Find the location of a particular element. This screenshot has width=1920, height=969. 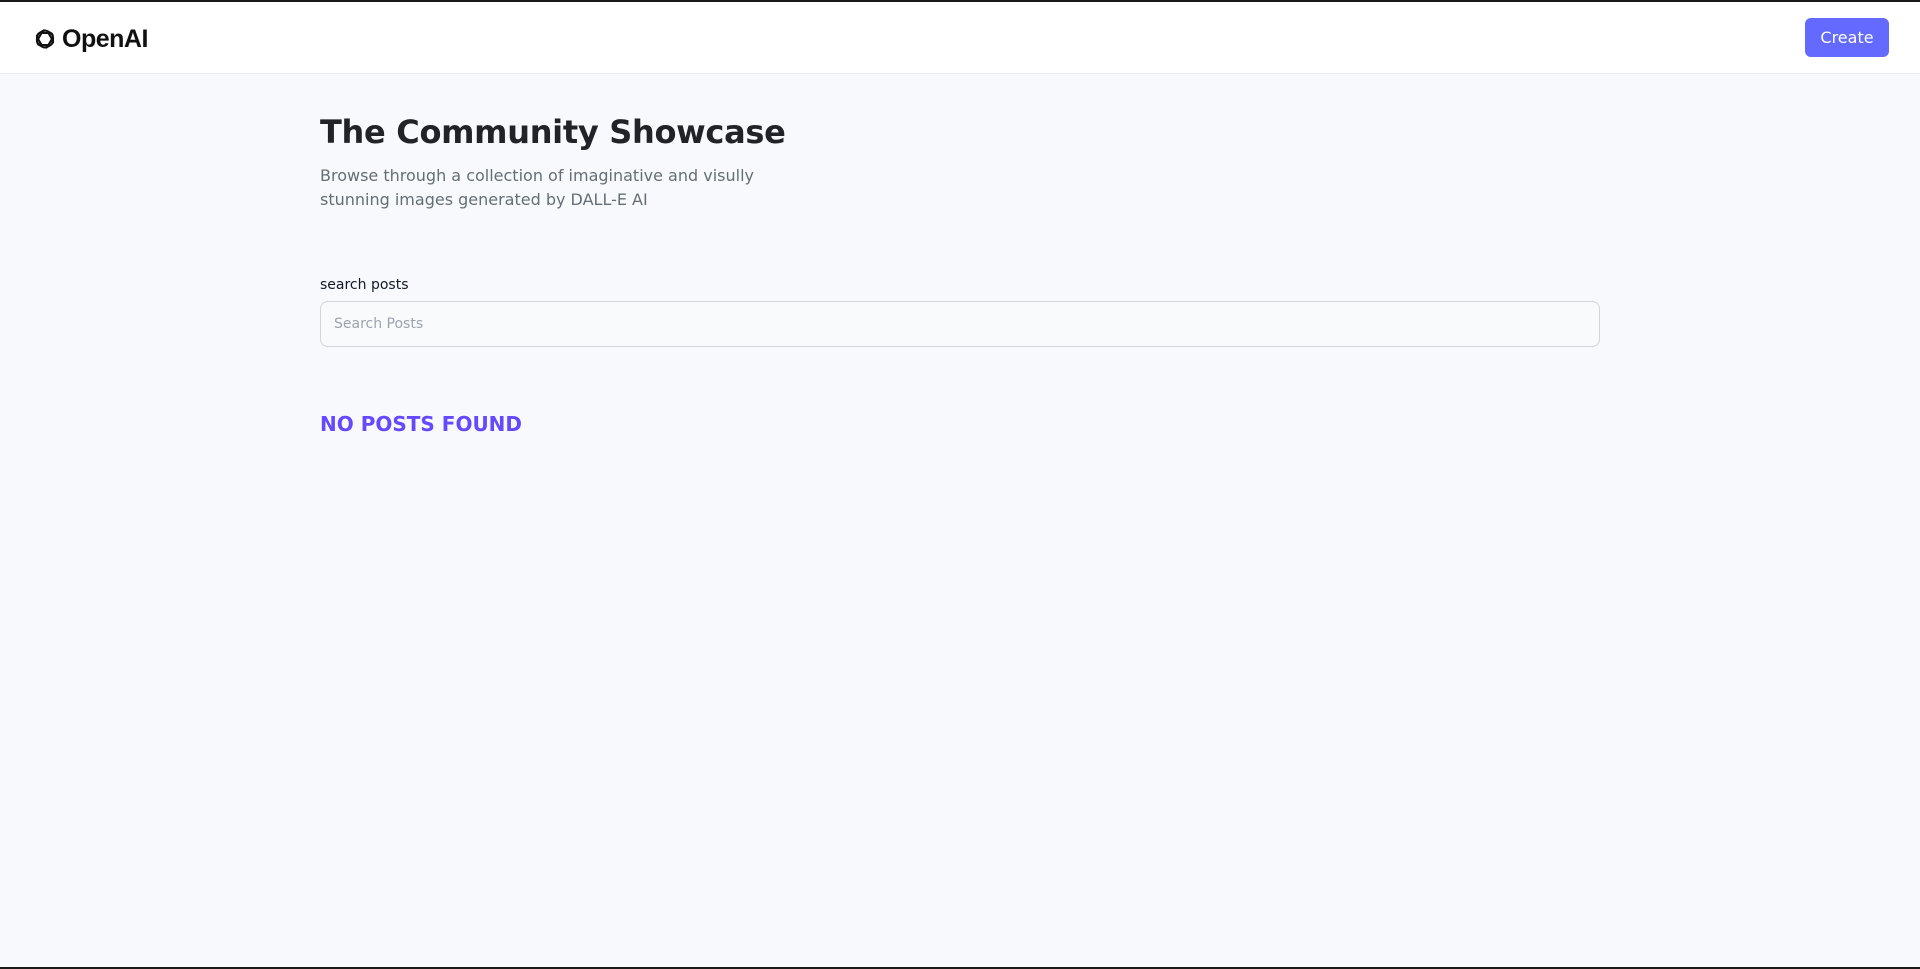

logo-text: OpenAI is located at coordinates (105, 39).